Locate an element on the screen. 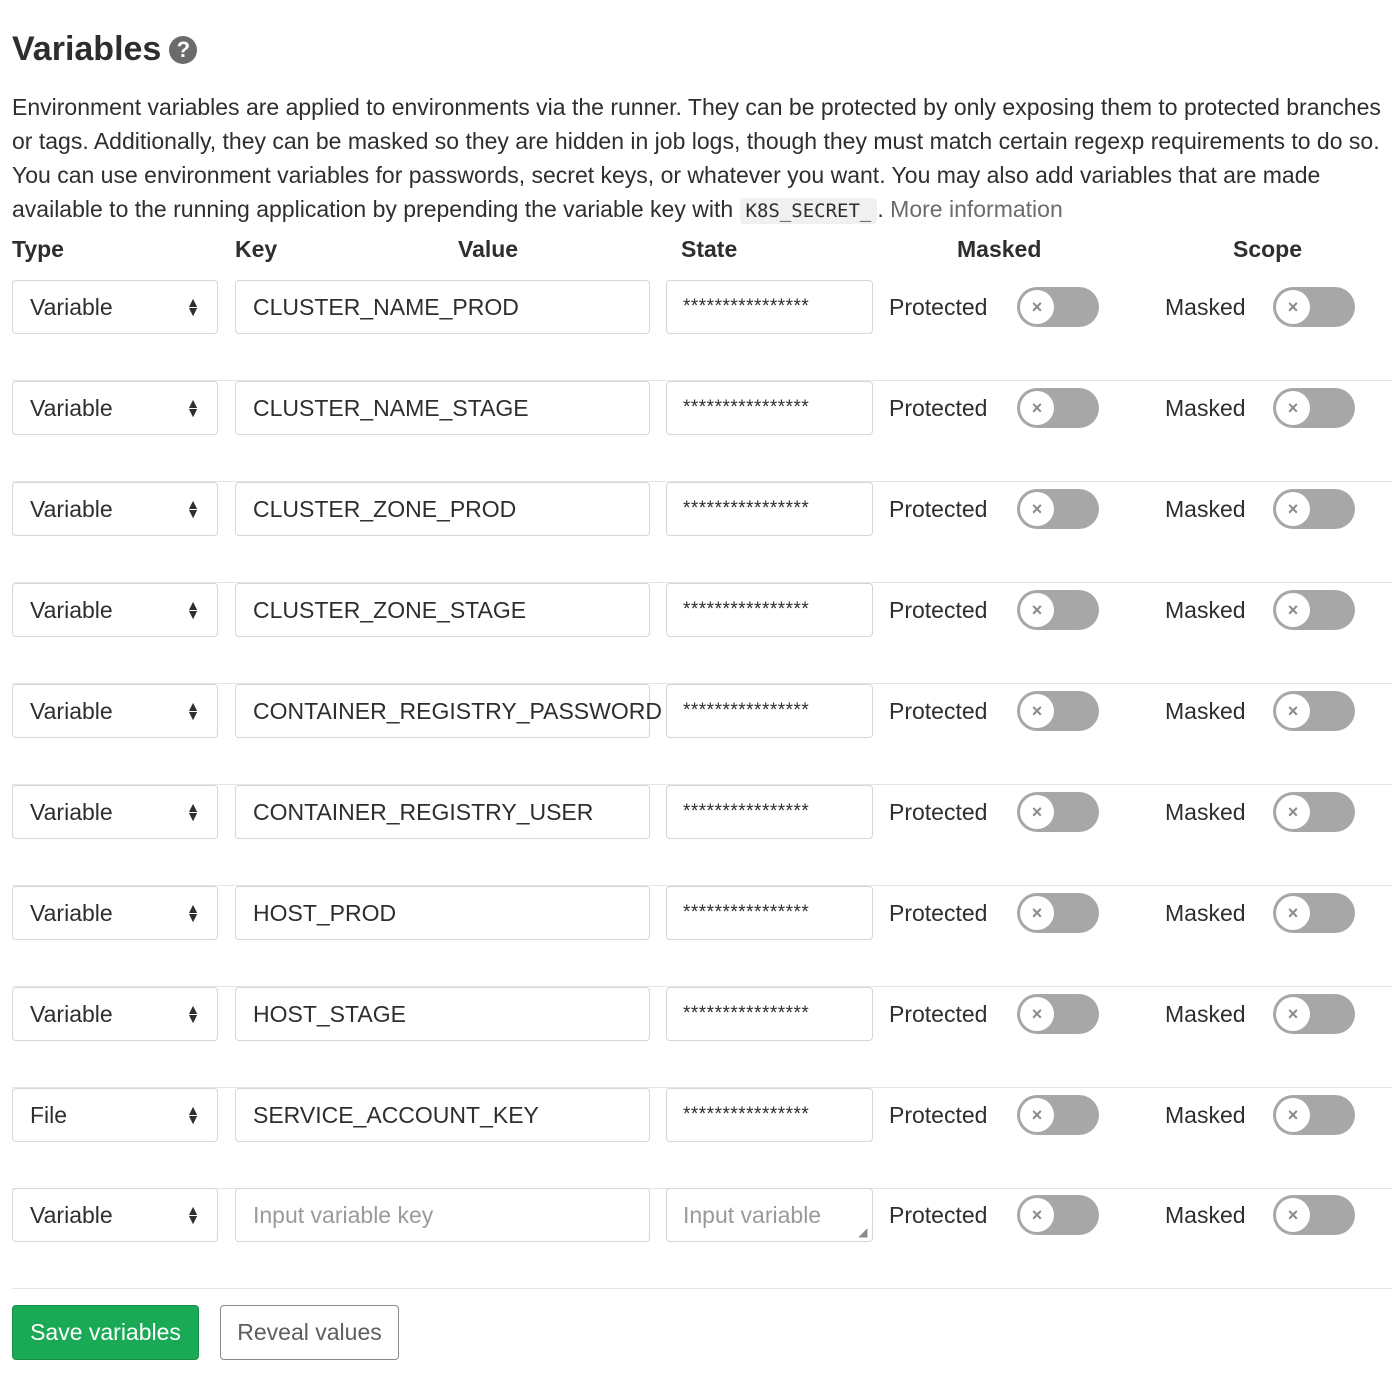  key-input-value: CLUSTER_ZONE_PROD is located at coordinates (385, 508).